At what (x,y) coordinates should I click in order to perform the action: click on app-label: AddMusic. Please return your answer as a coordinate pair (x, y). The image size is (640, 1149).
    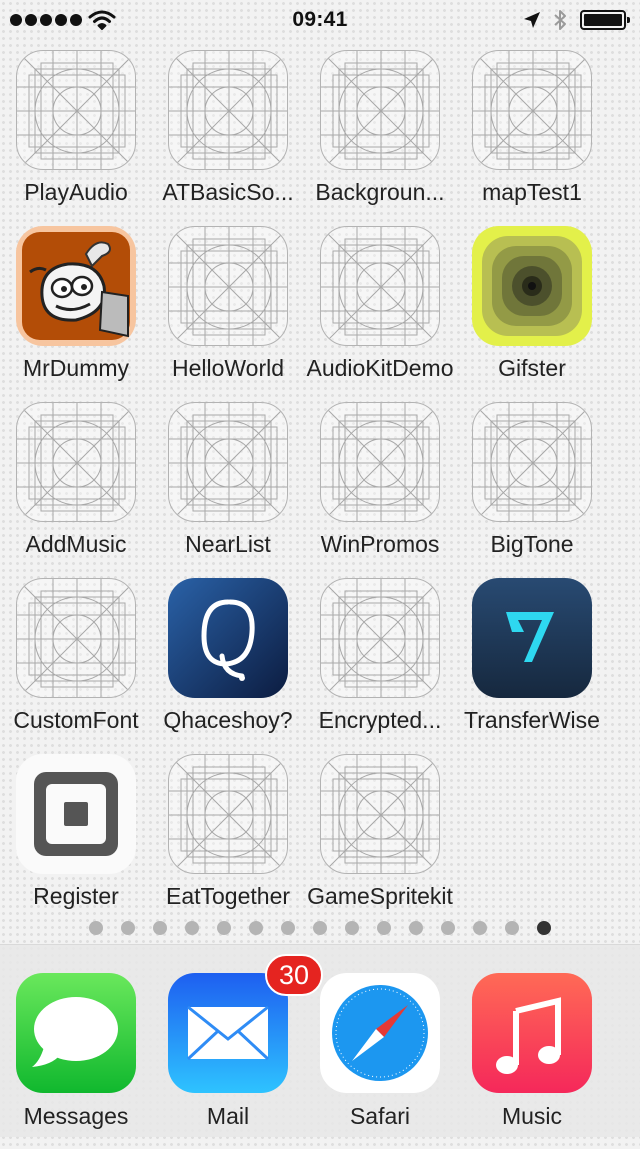
    Looking at the image, I should click on (76, 544).